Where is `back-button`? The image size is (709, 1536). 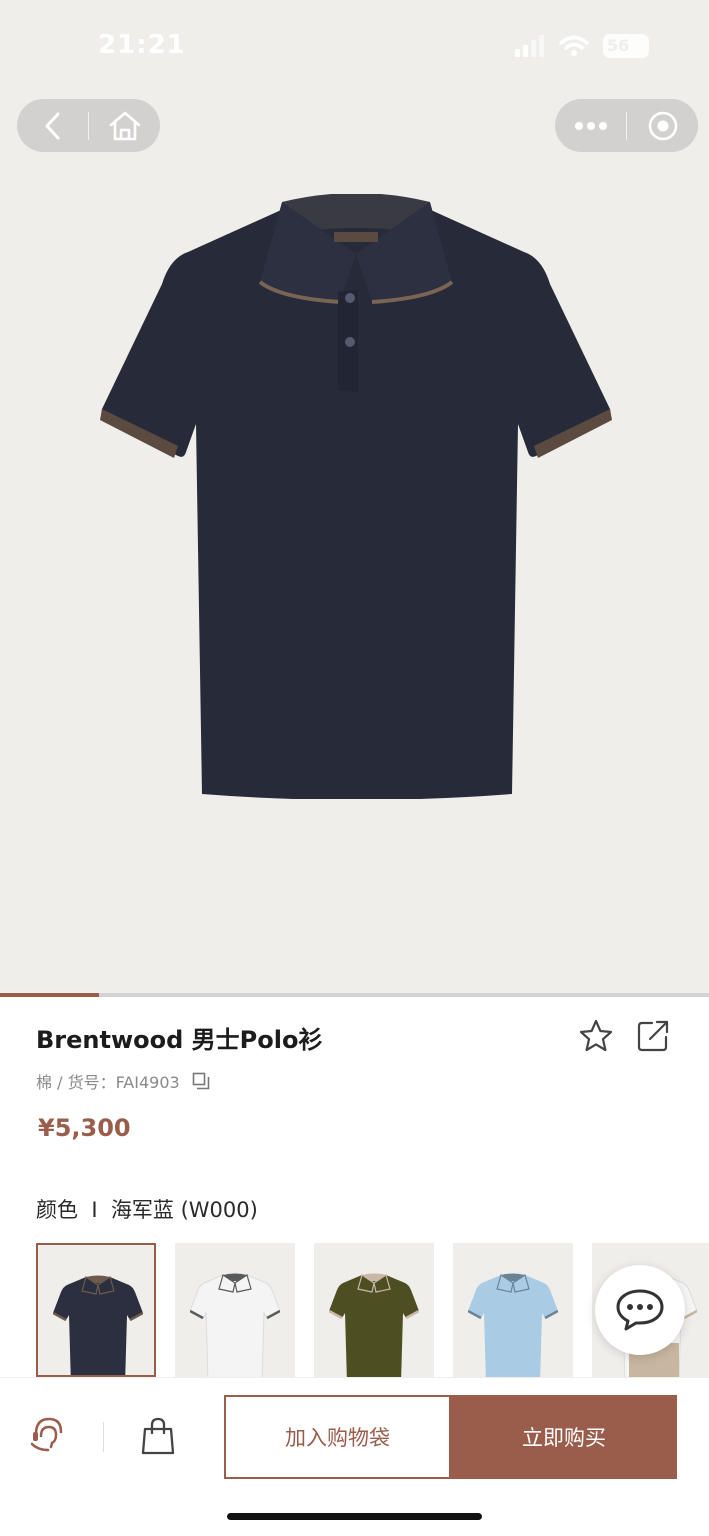 back-button is located at coordinates (52, 125).